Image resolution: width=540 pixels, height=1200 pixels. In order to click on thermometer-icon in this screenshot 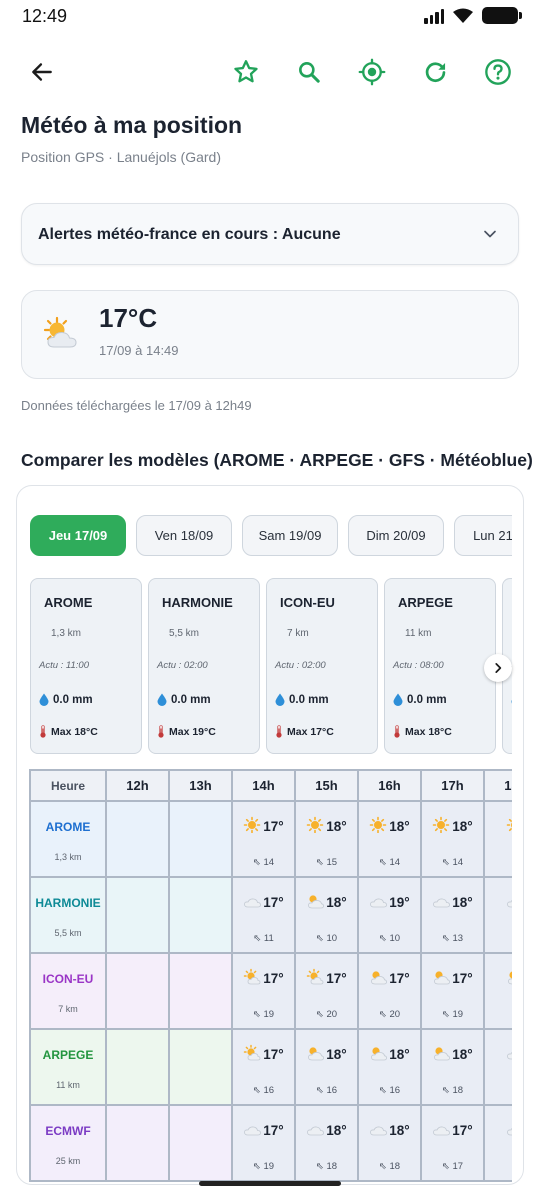, I will do `click(511, 731)`.